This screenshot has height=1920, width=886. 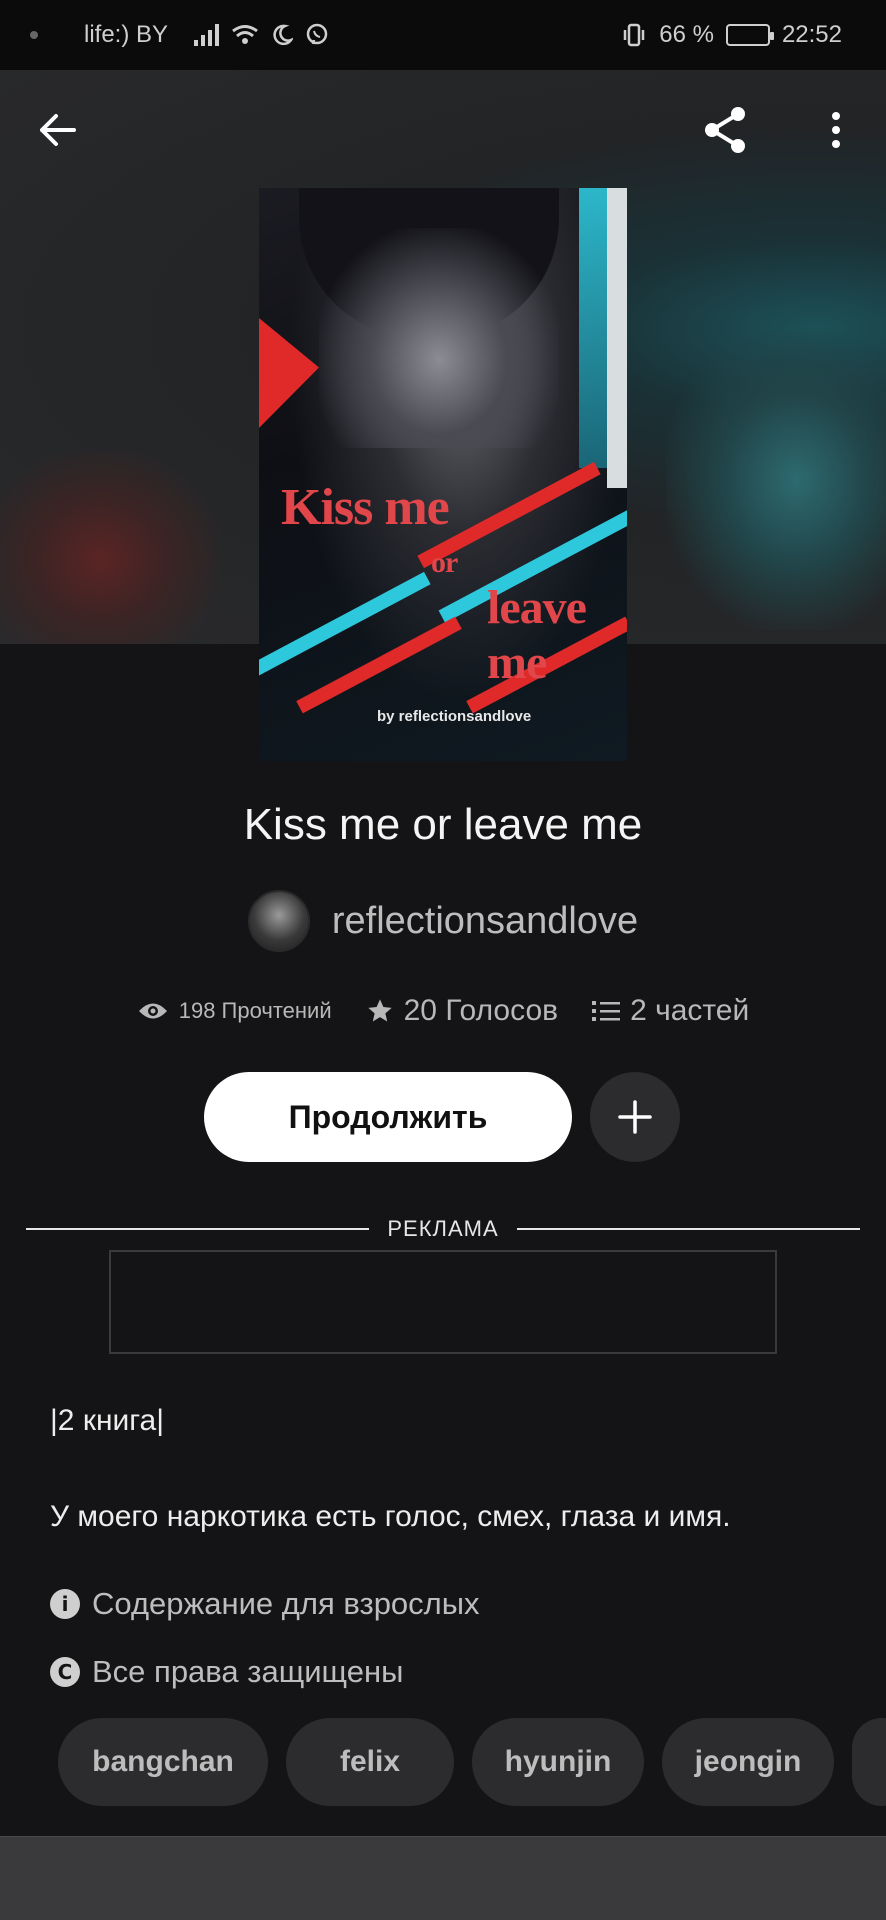 What do you see at coordinates (248, 1671) in the screenshot?
I see `copyright-label: Все права защищены` at bounding box center [248, 1671].